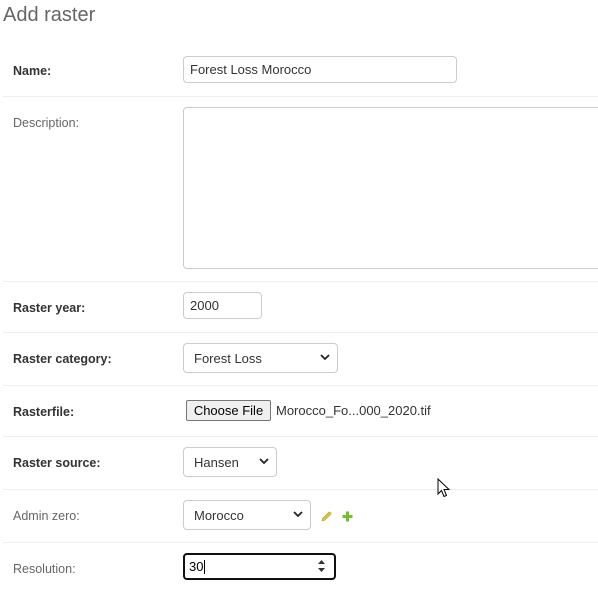 Image resolution: width=598 pixels, height=589 pixels. I want to click on number-spinner-icon, so click(321, 566).